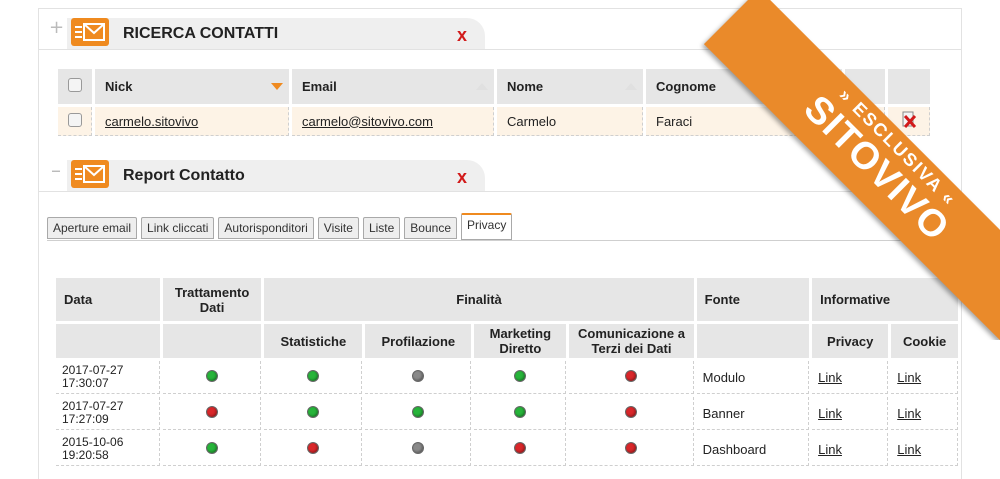  I want to click on tab-link-cliccati: Link cliccati, so click(178, 228).